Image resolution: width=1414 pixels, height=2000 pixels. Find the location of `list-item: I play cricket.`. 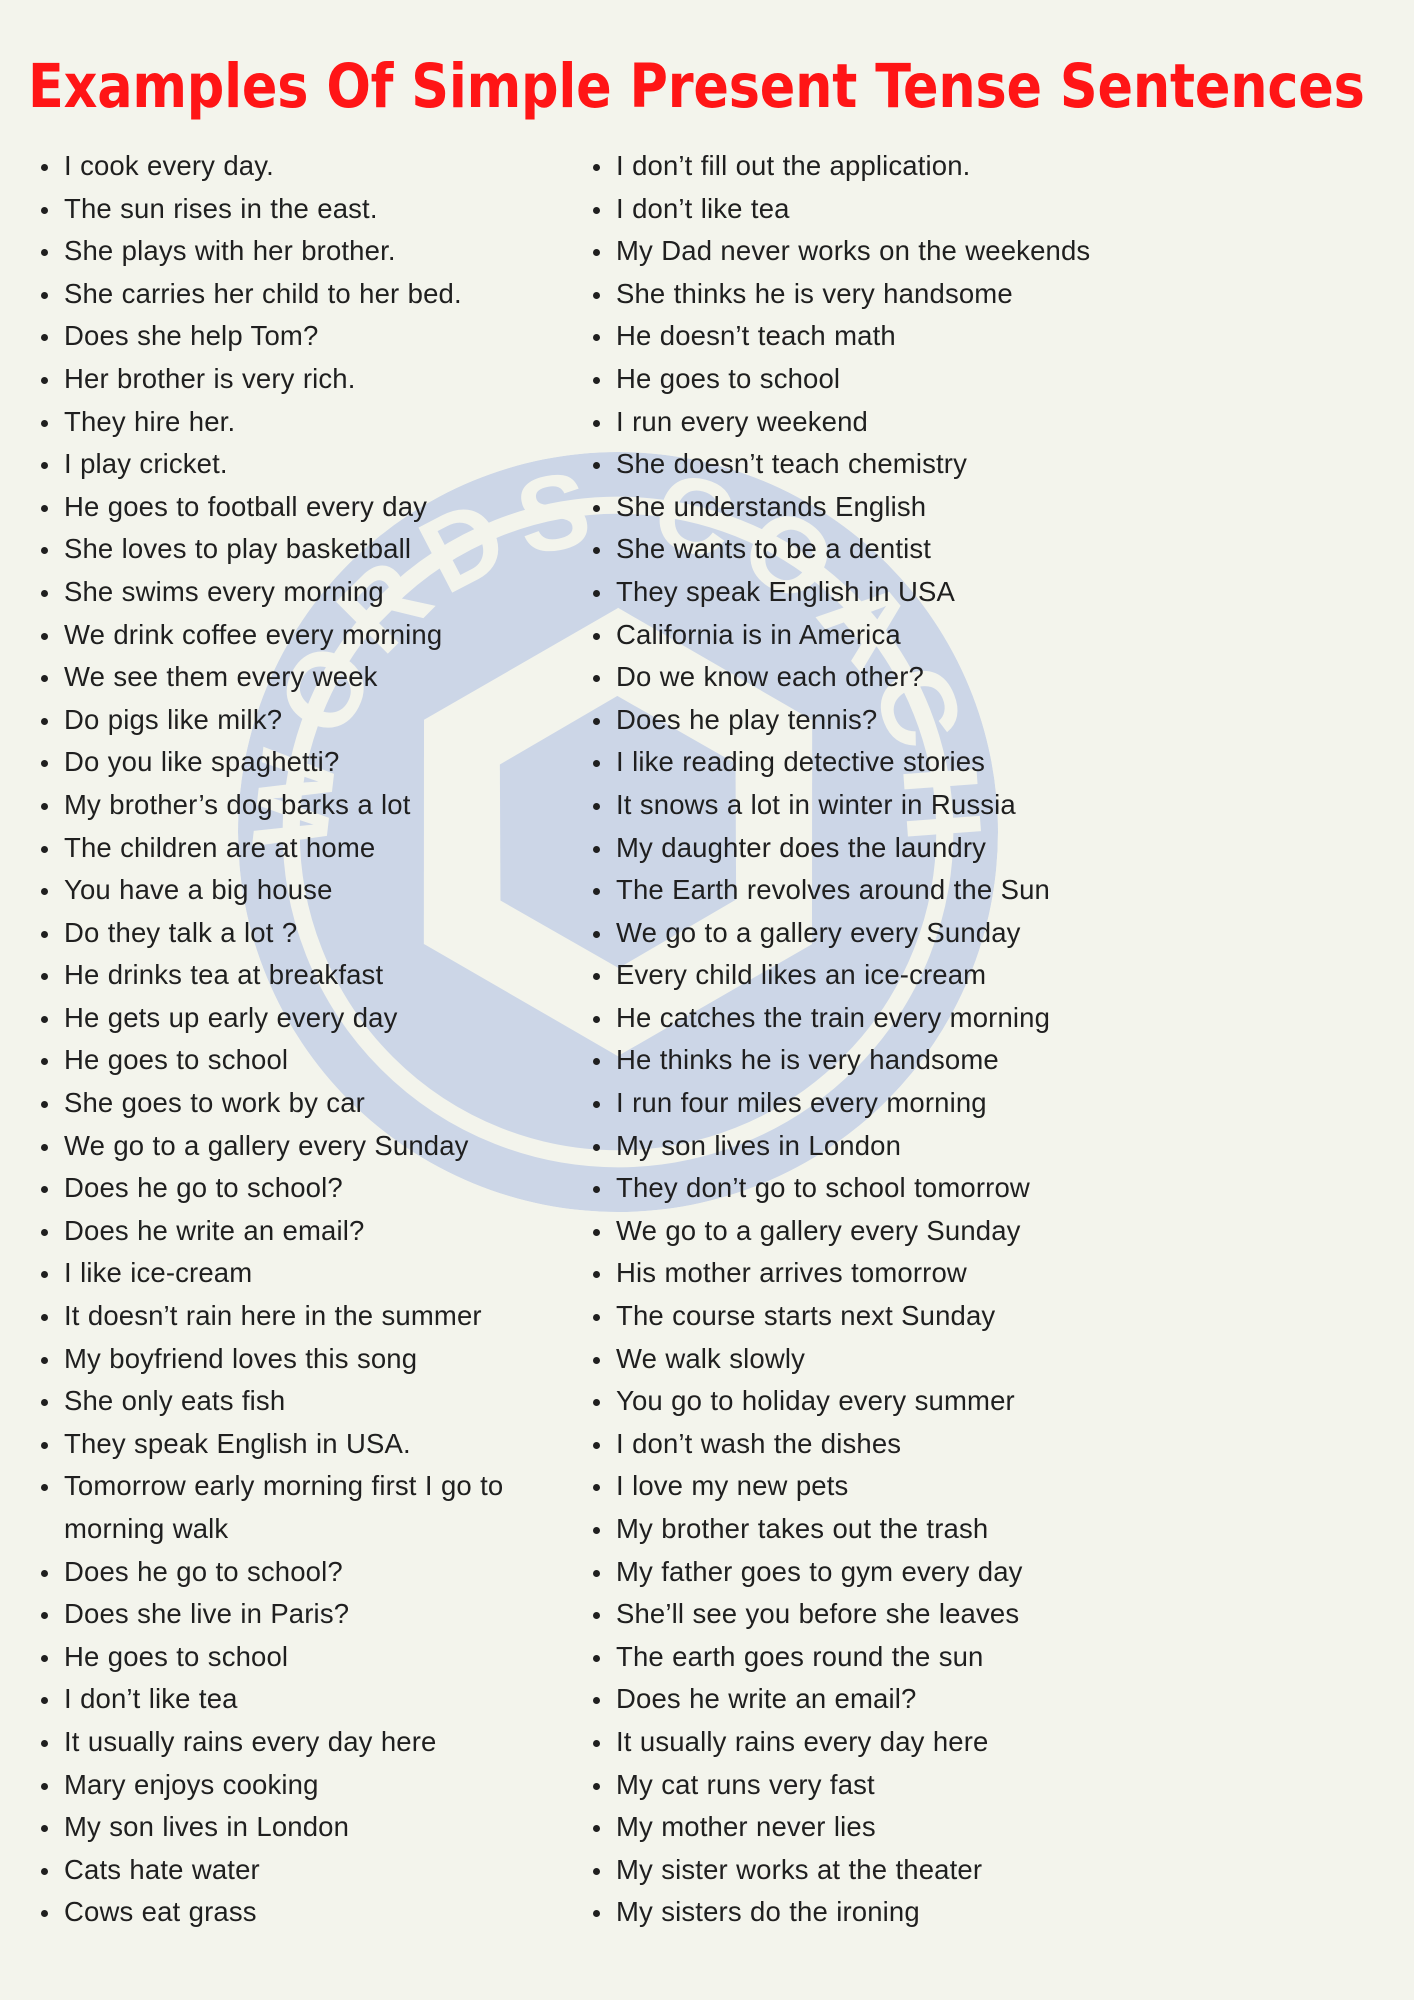

list-item: I play cricket. is located at coordinates (302, 464).